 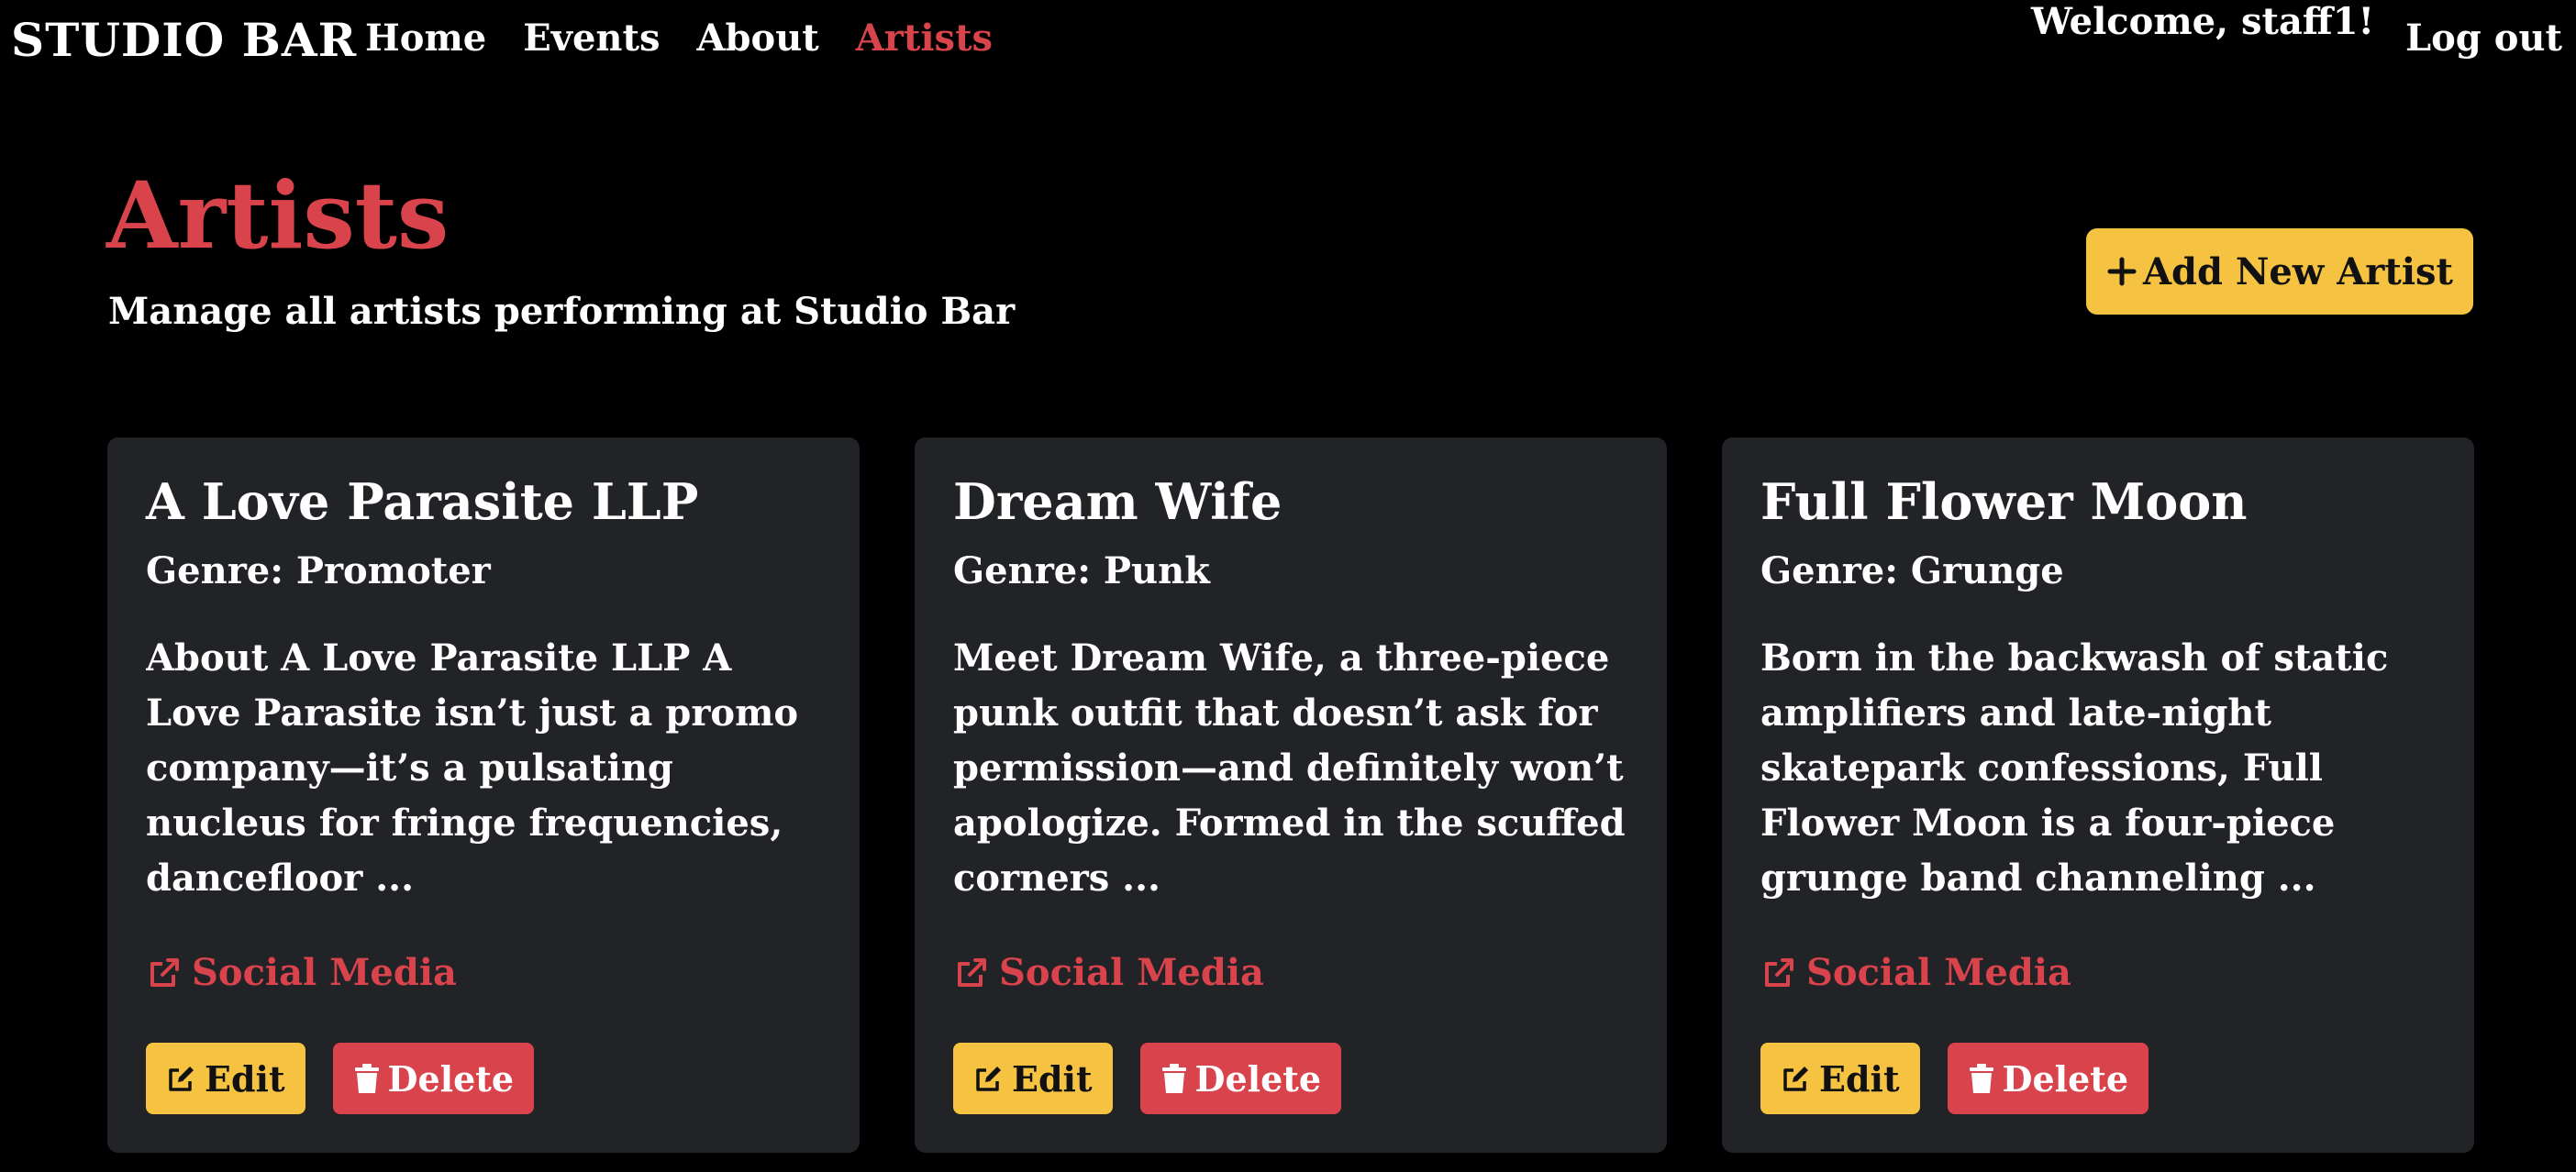 What do you see at coordinates (679, 38) in the screenshot?
I see `nav-links: Home Events About Artists` at bounding box center [679, 38].